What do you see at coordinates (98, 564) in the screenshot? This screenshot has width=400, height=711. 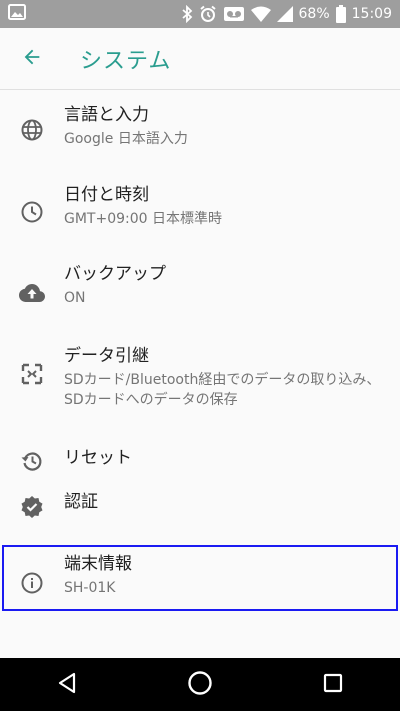 I see `item-title: 端末情報` at bounding box center [98, 564].